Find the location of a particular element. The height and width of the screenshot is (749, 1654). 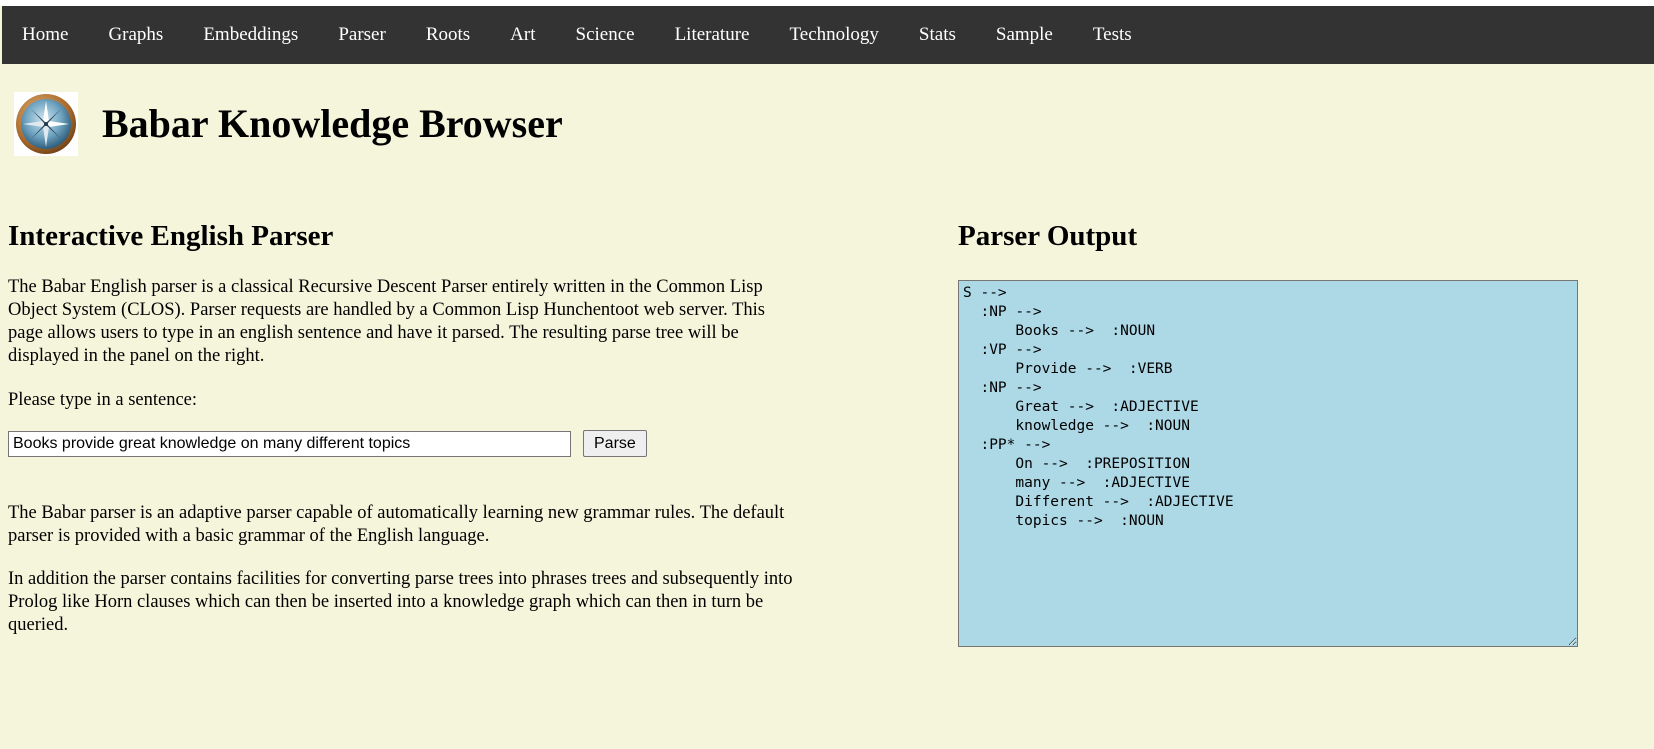

nav-art: Art is located at coordinates (522, 35).